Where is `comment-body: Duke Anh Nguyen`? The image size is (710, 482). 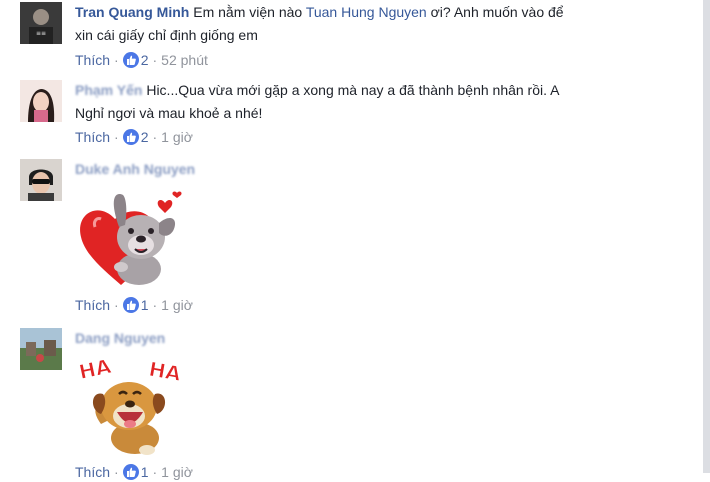 comment-body: Duke Anh Nguyen is located at coordinates (386, 169).